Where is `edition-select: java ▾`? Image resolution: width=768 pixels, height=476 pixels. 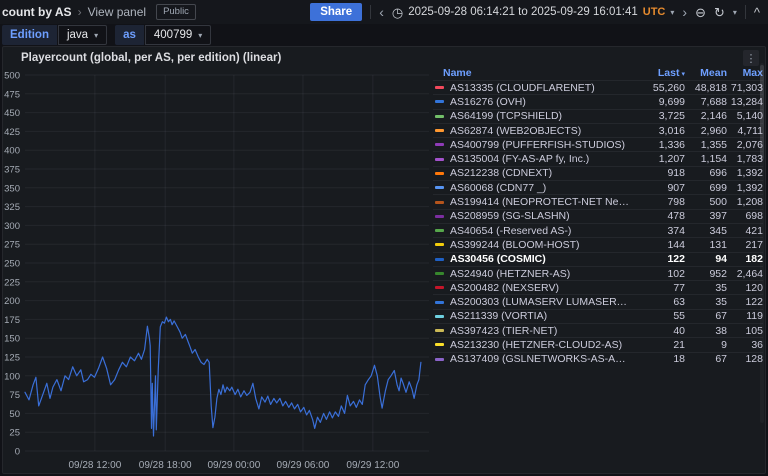
edition-select: java ▾ is located at coordinates (82, 35).